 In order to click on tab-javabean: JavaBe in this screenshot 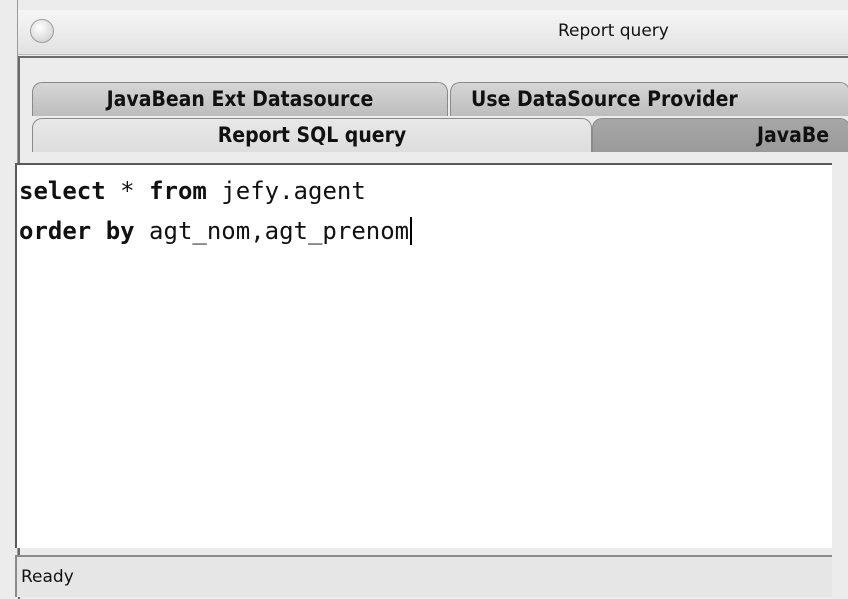, I will do `click(720, 135)`.